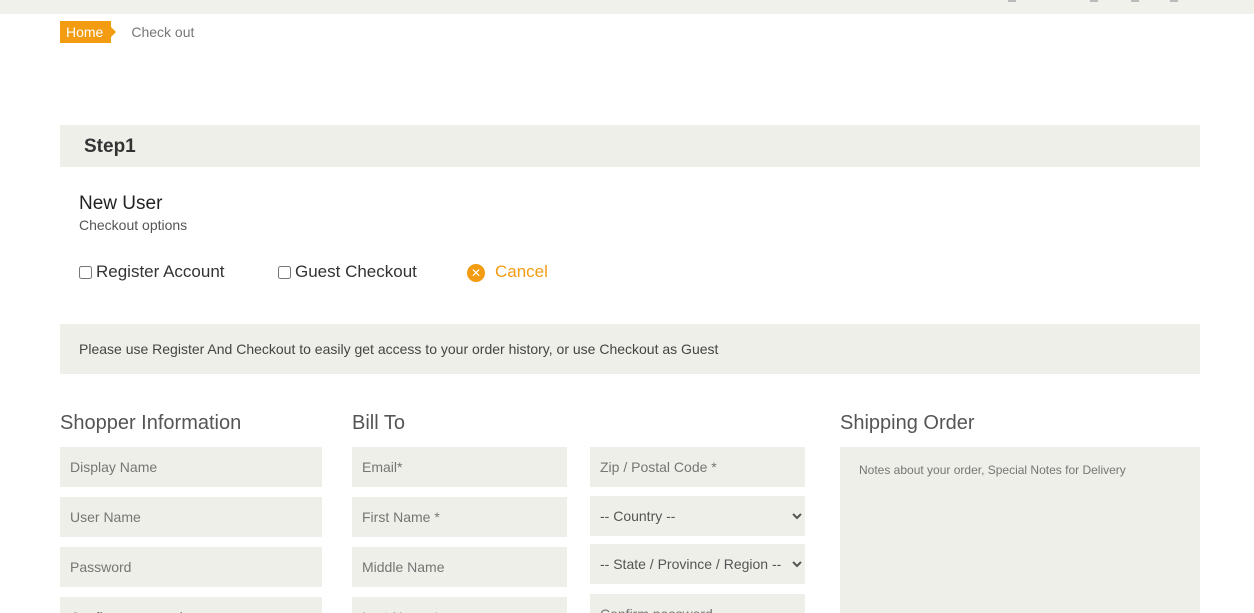 The width and height of the screenshot is (1254, 613). Describe the element at coordinates (1020, 530) in the screenshot. I see `order-notes-textarea` at that location.